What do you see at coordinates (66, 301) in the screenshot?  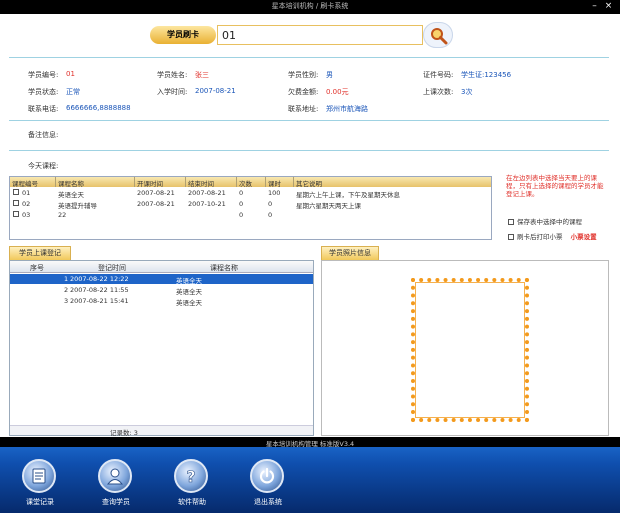 I see `row-no: 3` at bounding box center [66, 301].